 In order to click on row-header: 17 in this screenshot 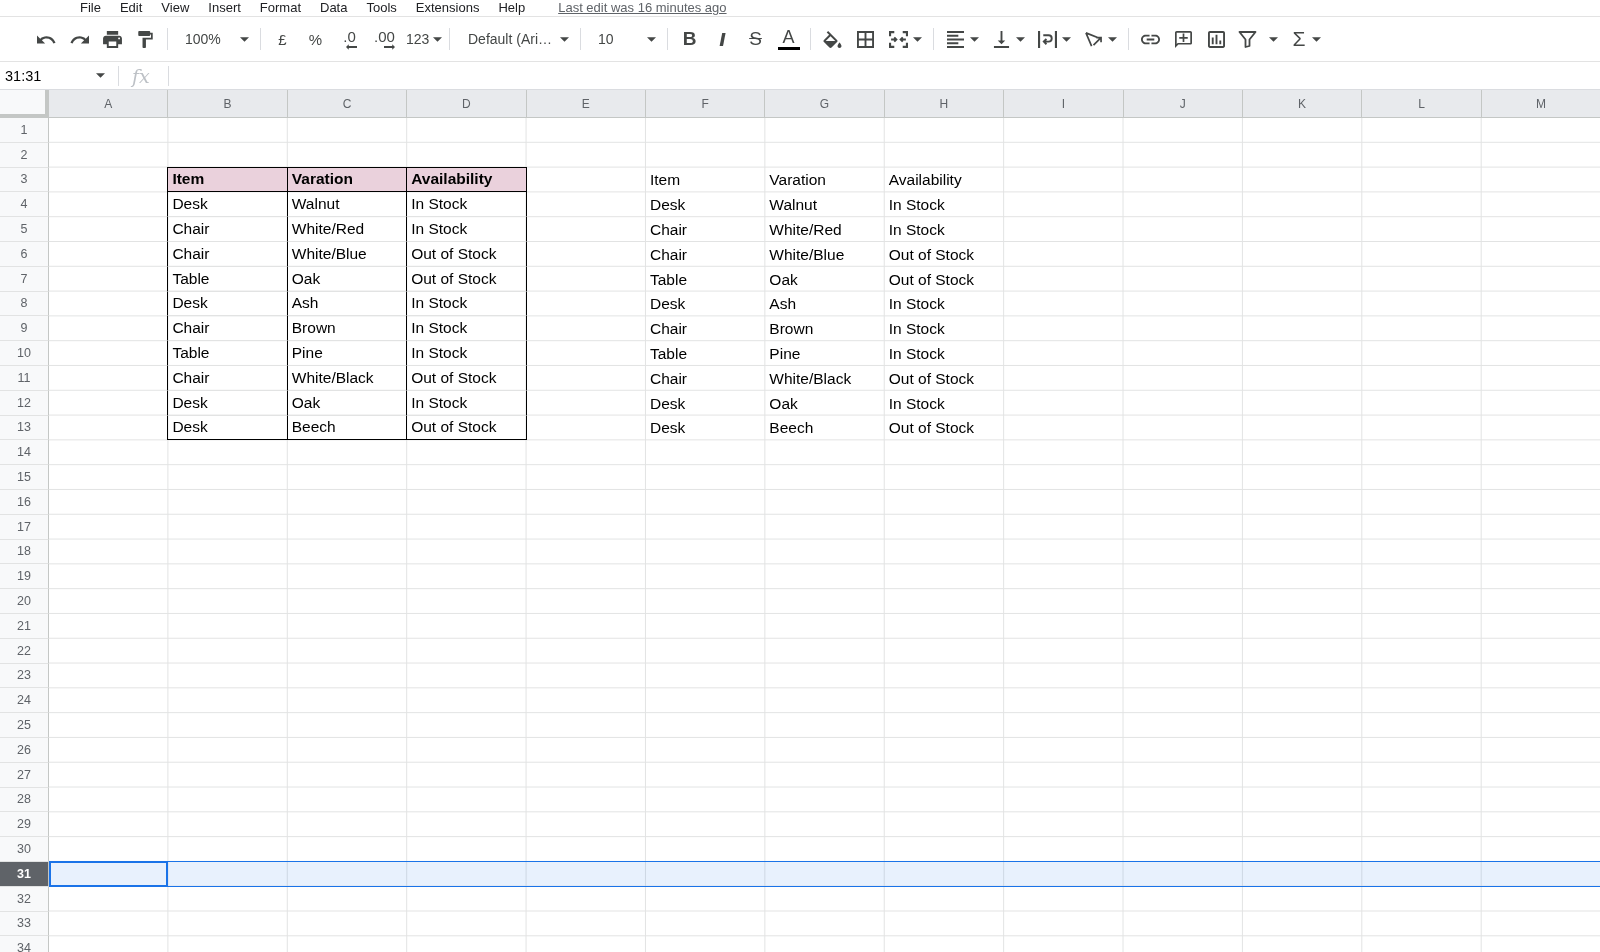, I will do `click(24, 527)`.